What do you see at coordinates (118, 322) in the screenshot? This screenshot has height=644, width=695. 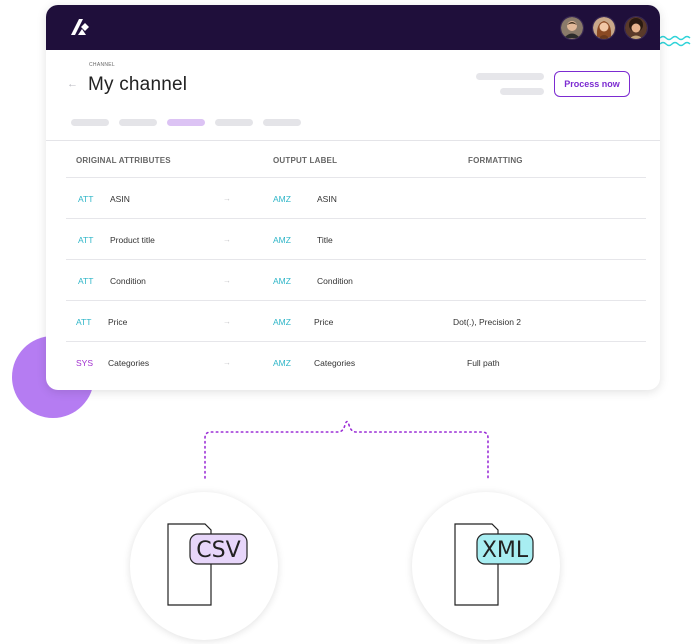 I see `source-attribute: Price` at bounding box center [118, 322].